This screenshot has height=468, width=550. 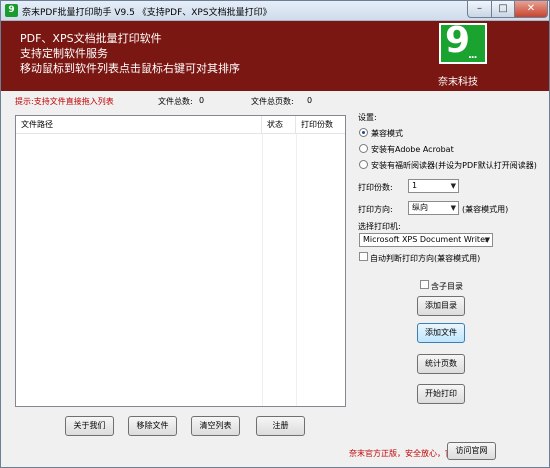 What do you see at coordinates (433, 186) in the screenshot?
I see `copies-select: 1 ▼` at bounding box center [433, 186].